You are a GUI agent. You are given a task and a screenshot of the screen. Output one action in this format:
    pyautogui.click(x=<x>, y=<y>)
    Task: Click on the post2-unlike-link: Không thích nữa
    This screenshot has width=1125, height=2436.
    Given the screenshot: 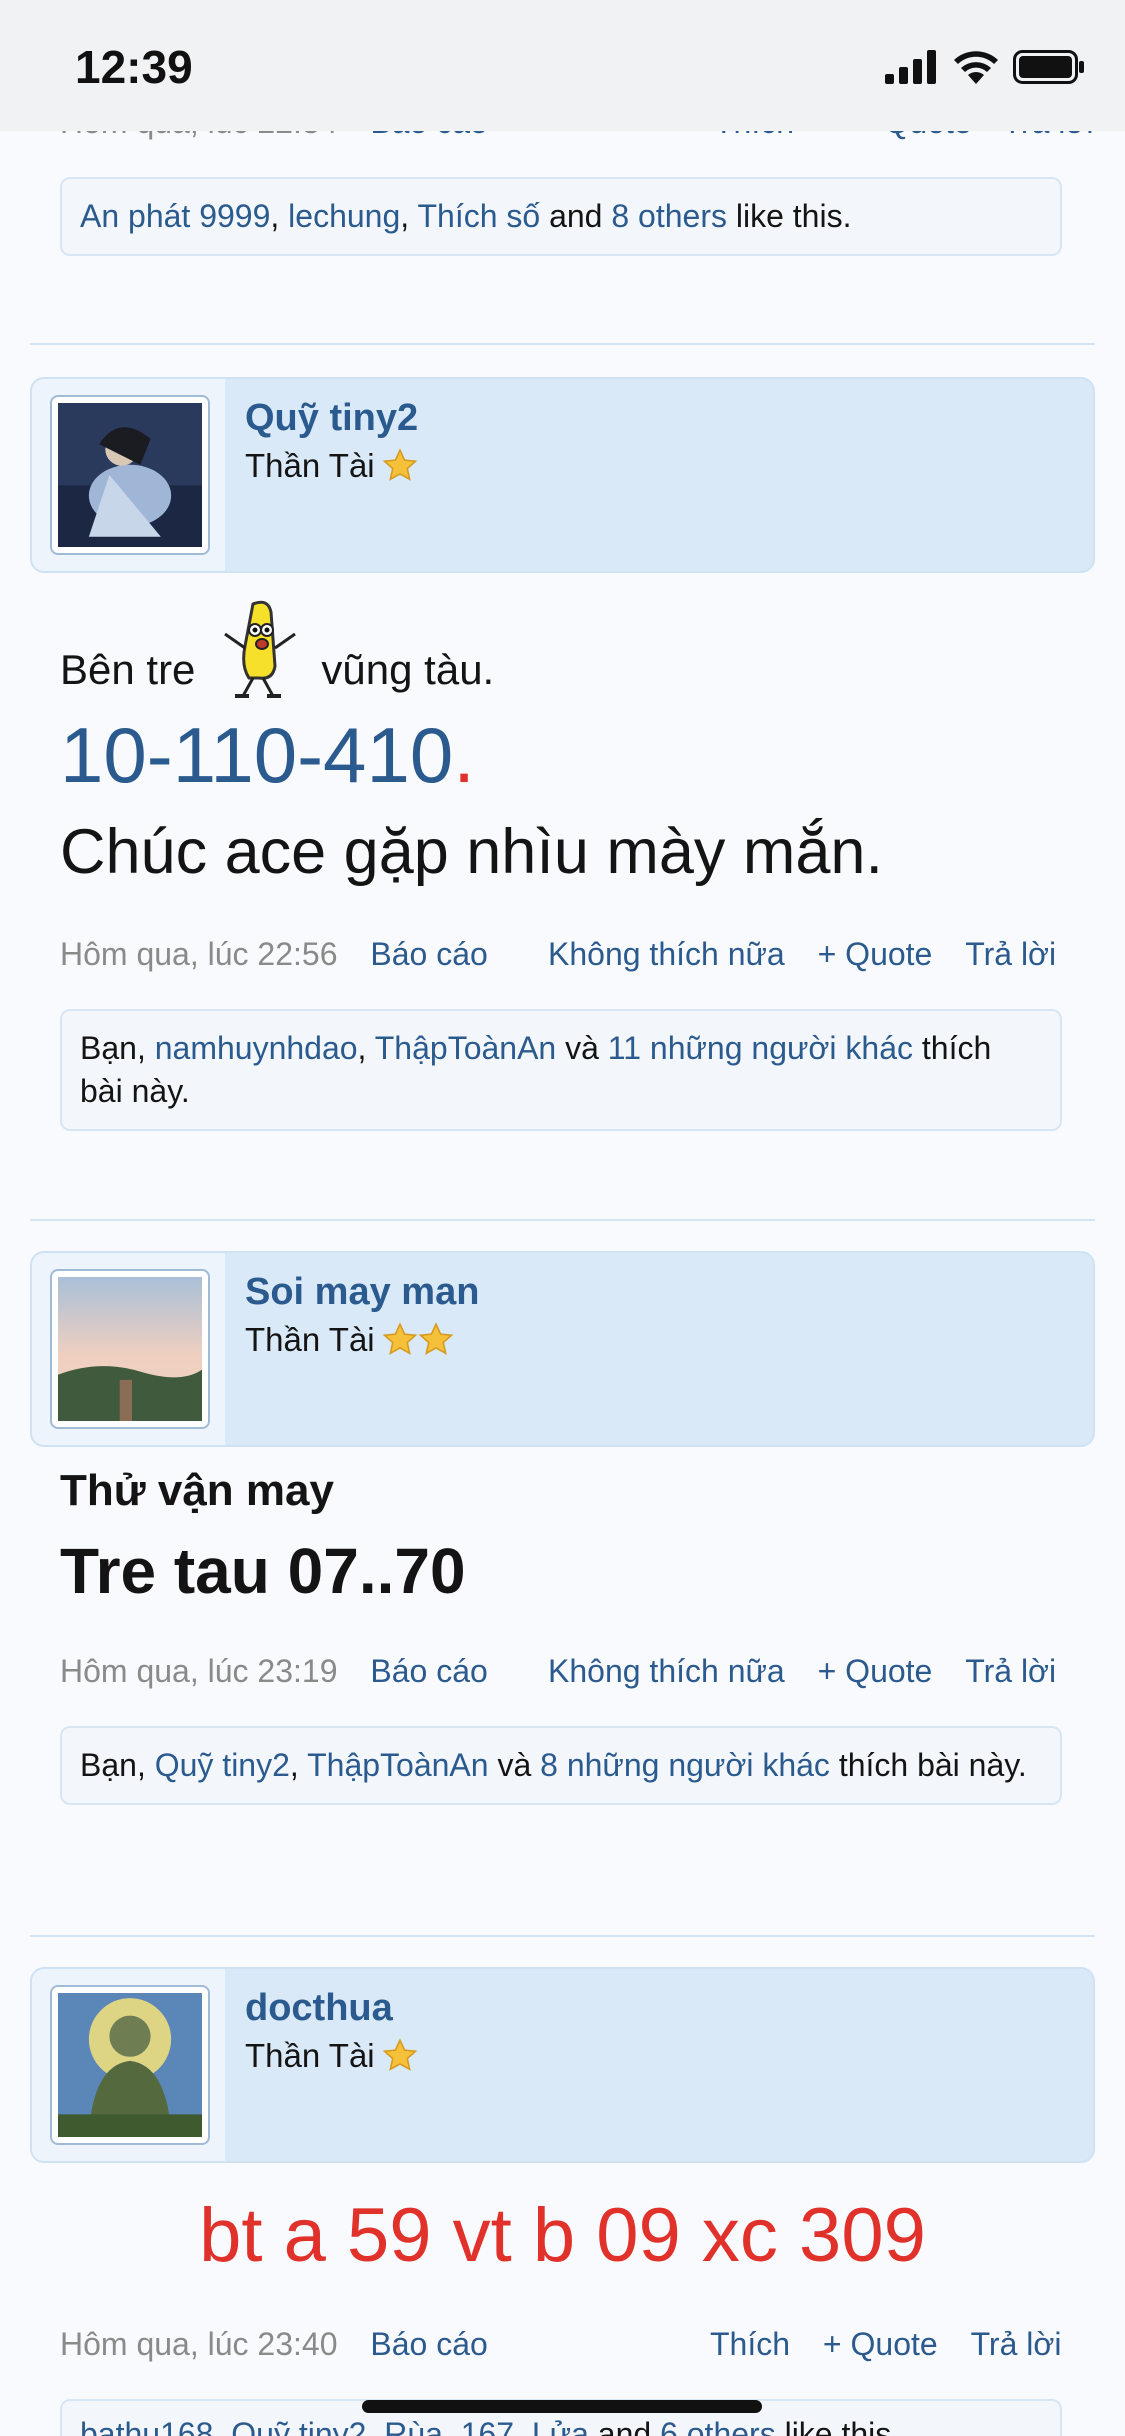 What is the action you would take?
    pyautogui.click(x=666, y=1671)
    